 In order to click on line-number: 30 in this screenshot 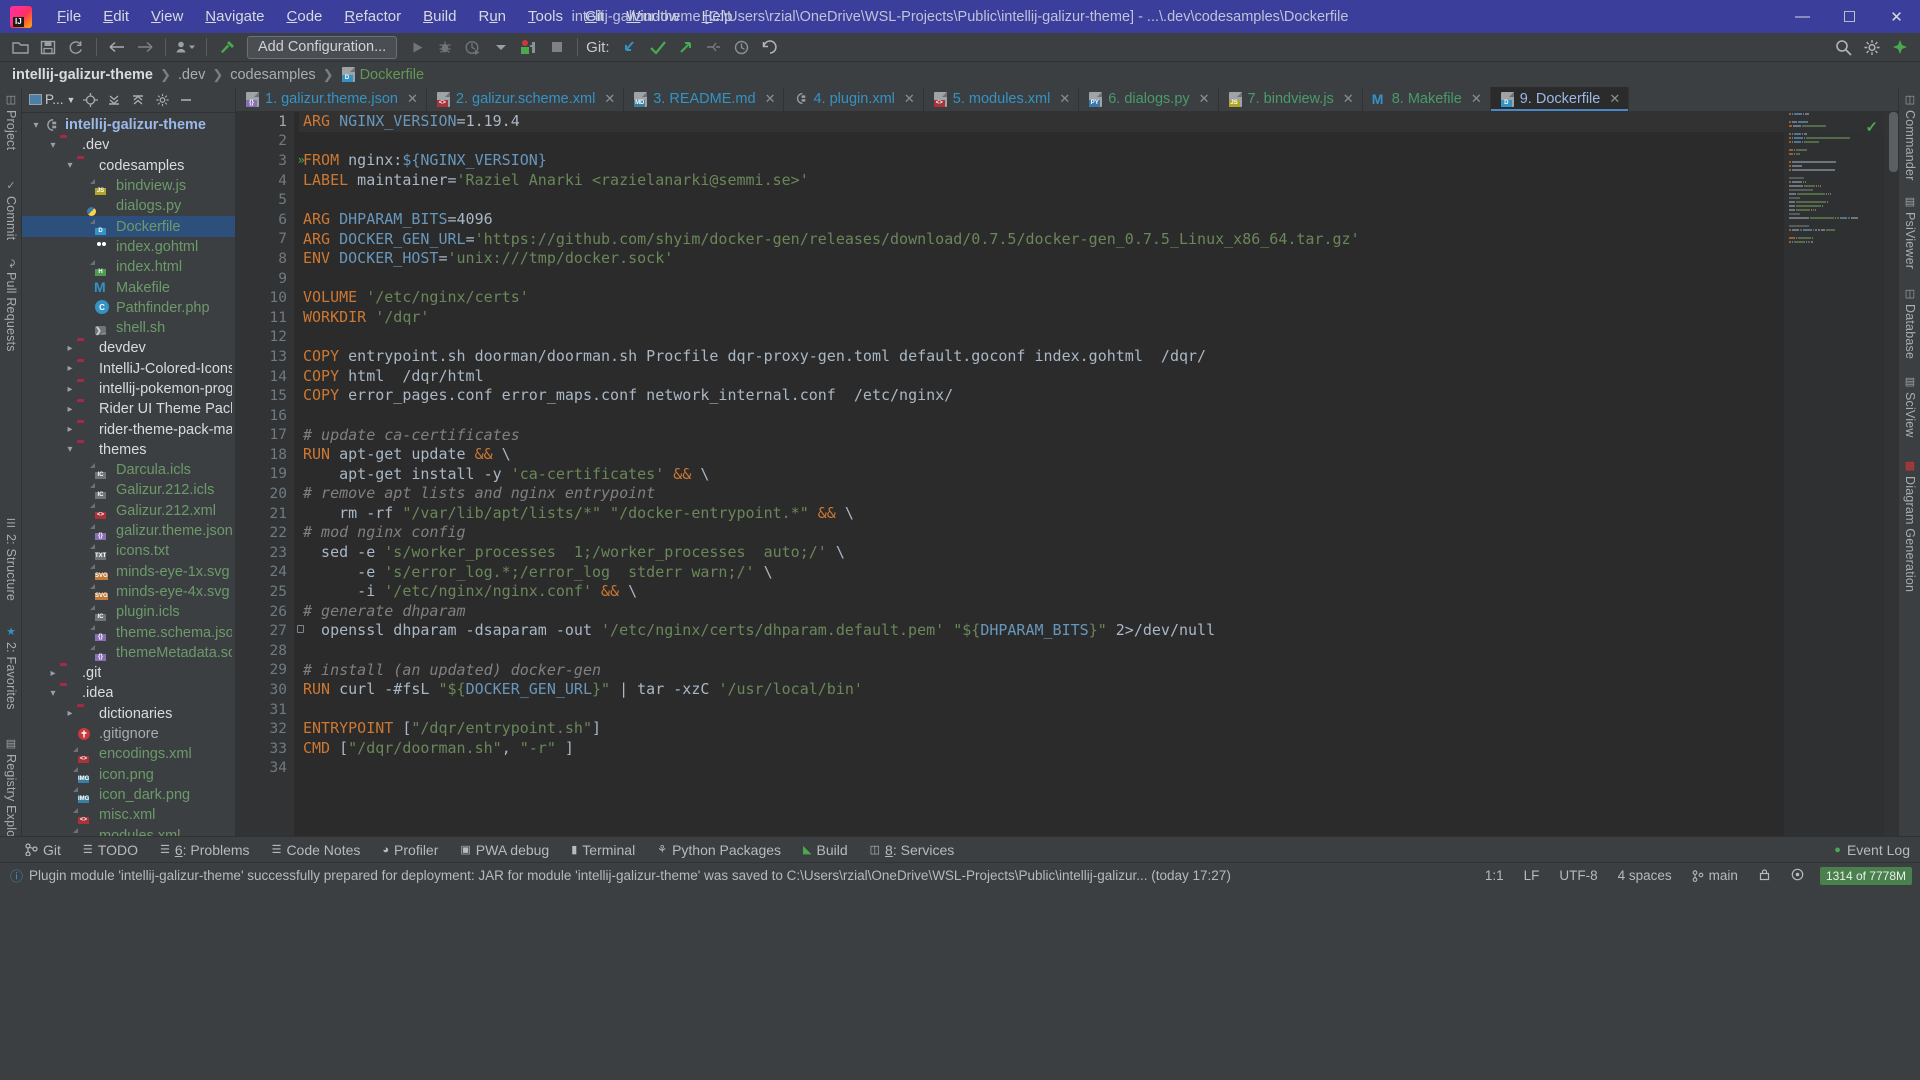, I will do `click(265, 690)`.